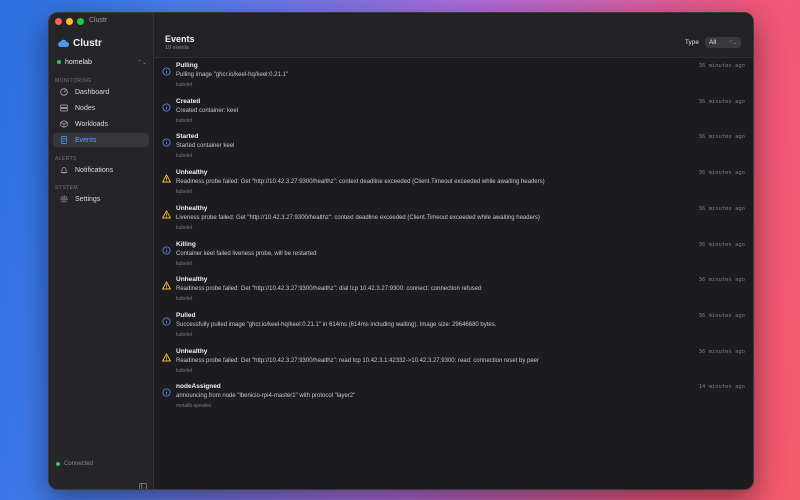 This screenshot has width=800, height=500. What do you see at coordinates (177, 48) in the screenshot?
I see `event-count: 10 events` at bounding box center [177, 48].